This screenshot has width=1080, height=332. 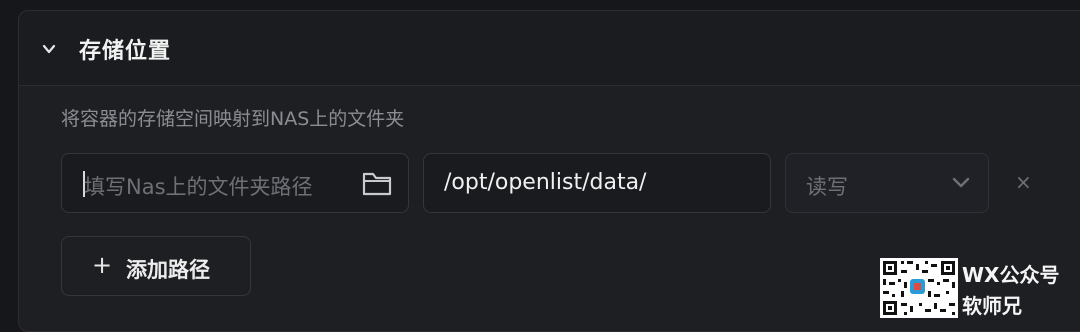 What do you see at coordinates (102, 265) in the screenshot?
I see `plus-icon: +` at bounding box center [102, 265].